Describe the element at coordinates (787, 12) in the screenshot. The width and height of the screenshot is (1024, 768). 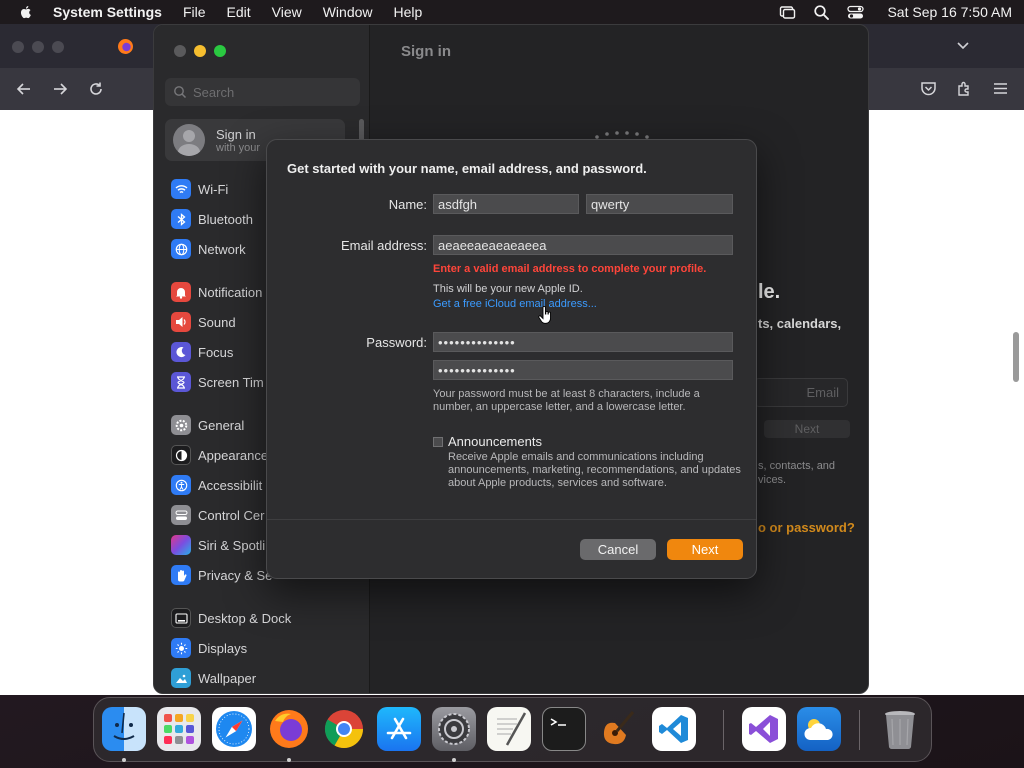
I see `screen-mirroring-icon` at that location.